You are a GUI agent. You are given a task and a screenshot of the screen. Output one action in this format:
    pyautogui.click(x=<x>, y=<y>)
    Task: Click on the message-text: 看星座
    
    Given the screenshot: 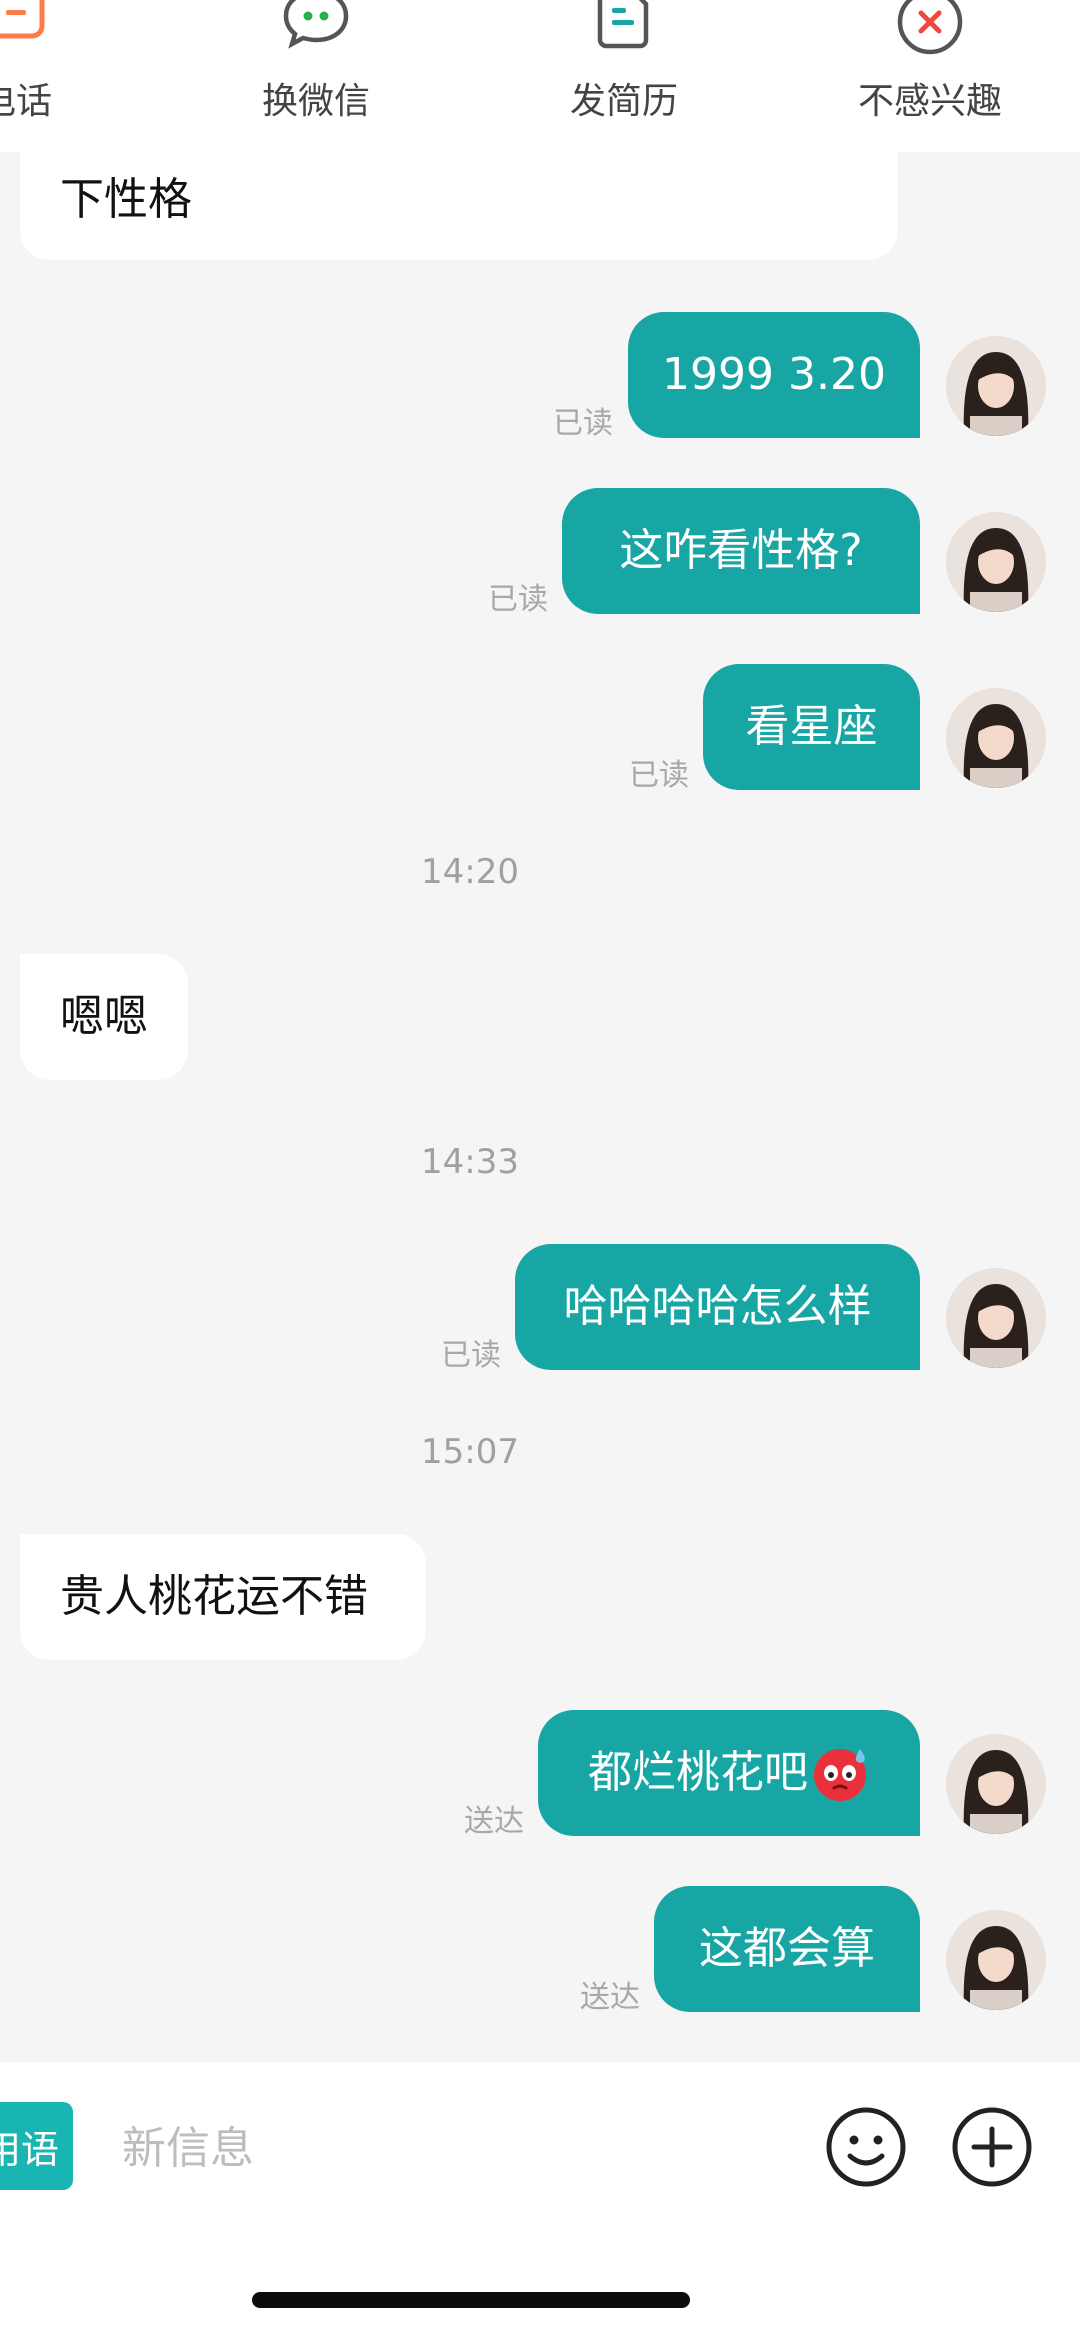 What is the action you would take?
    pyautogui.click(x=811, y=726)
    